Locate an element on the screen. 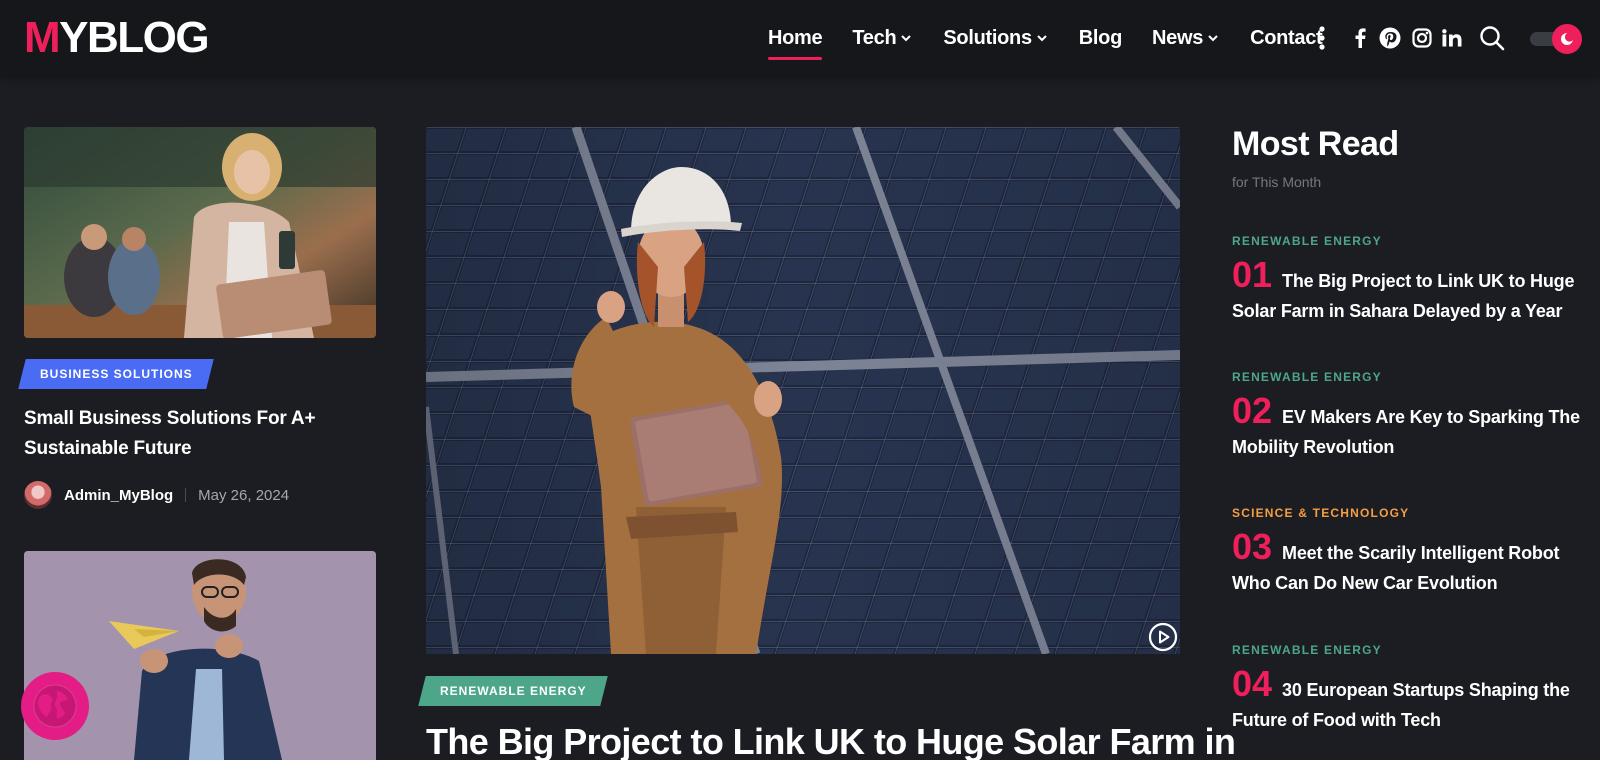 The image size is (1600, 760). nav-home: Home is located at coordinates (795, 43).